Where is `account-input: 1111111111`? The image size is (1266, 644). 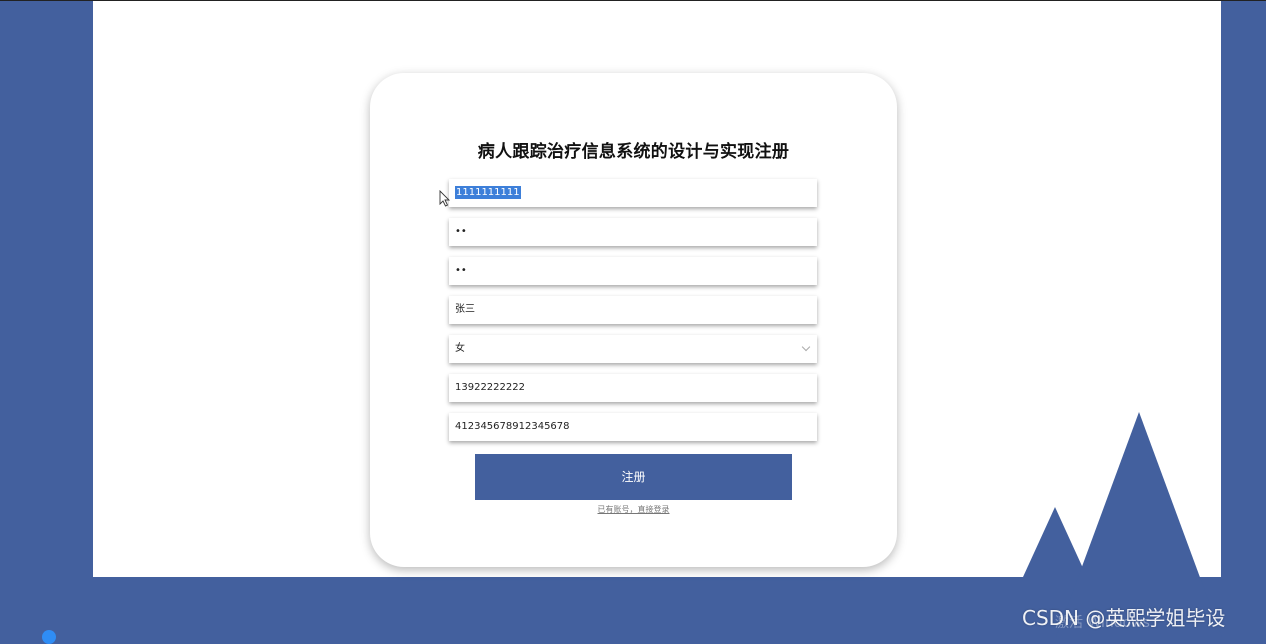 account-input: 1111111111 is located at coordinates (633, 193).